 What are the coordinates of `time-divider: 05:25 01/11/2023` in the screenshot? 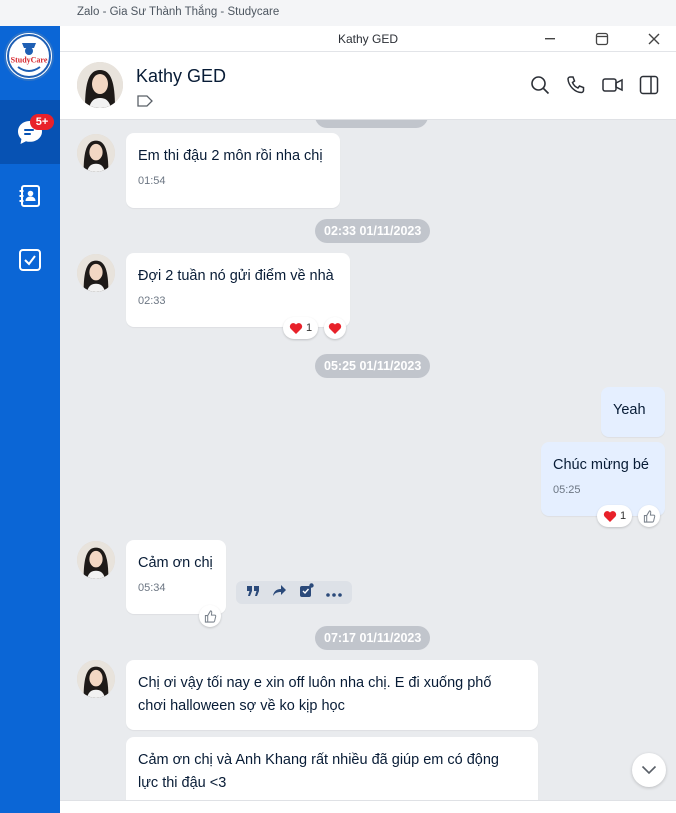 It's located at (373, 366).